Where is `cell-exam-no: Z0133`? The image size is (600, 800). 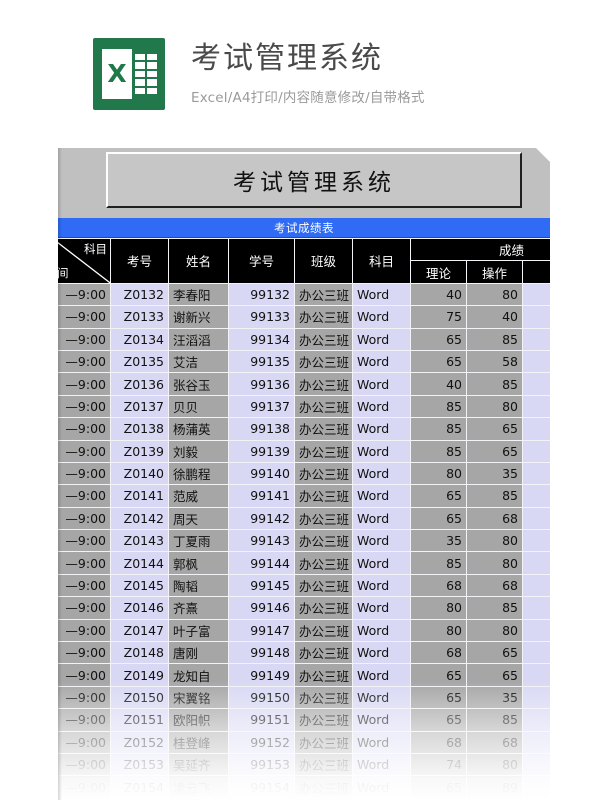
cell-exam-no: Z0133 is located at coordinates (139, 317).